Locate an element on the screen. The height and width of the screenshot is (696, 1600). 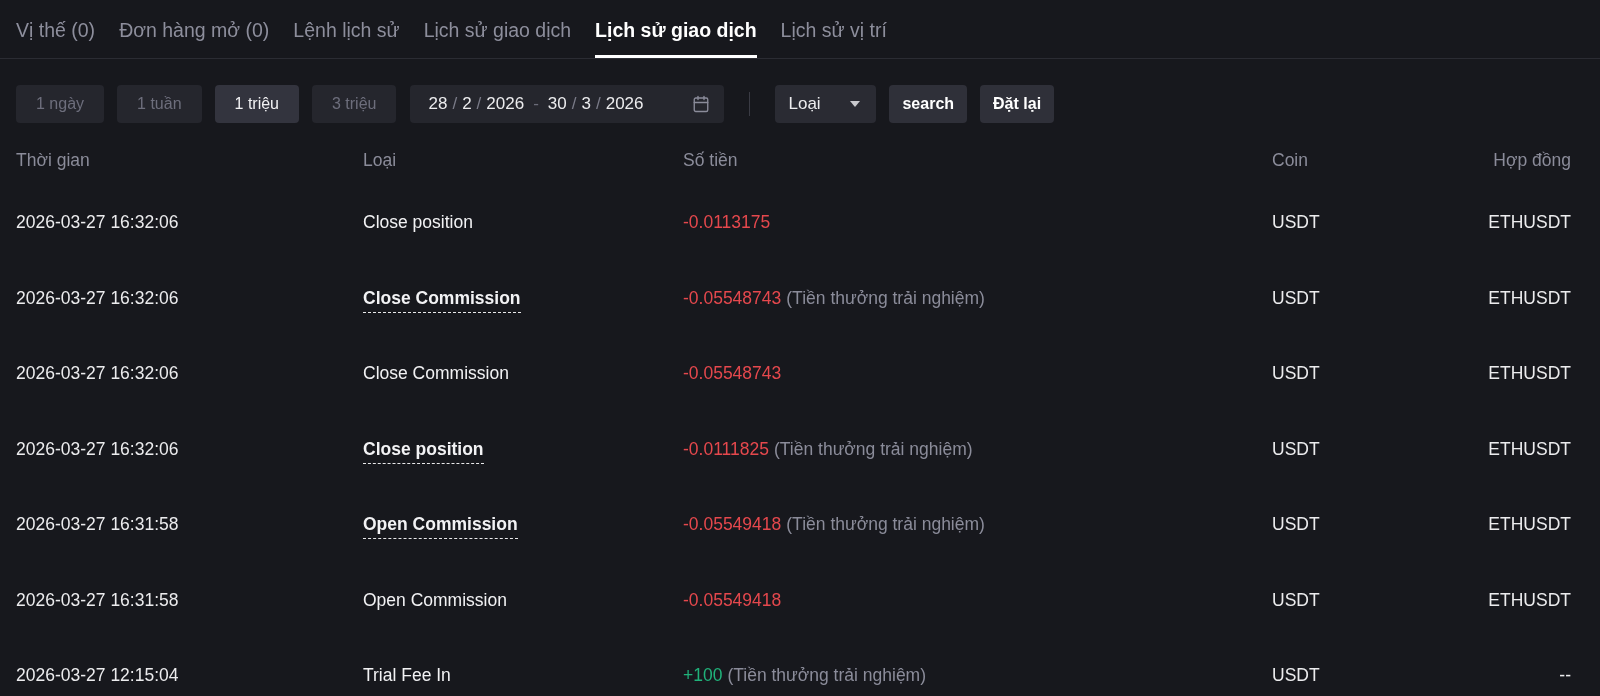
tab: Đơn hàng mở (0) is located at coordinates (194, 29).